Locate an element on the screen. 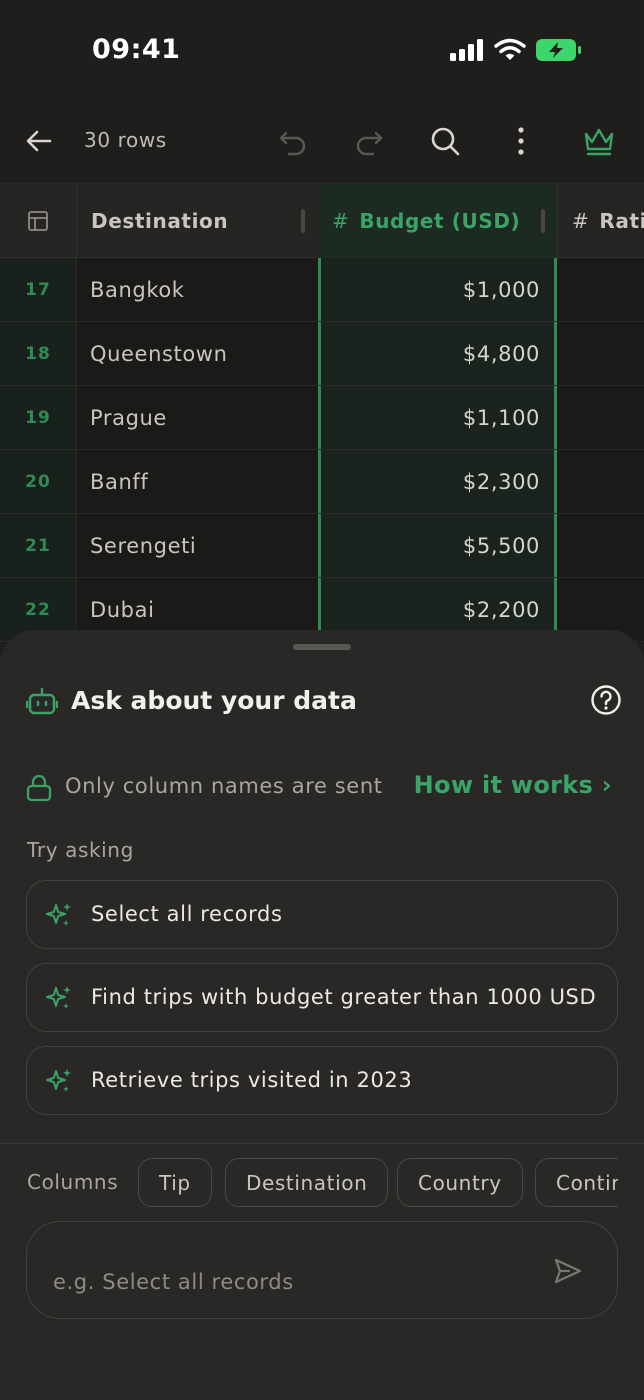  divider is located at coordinates (322, 1143).